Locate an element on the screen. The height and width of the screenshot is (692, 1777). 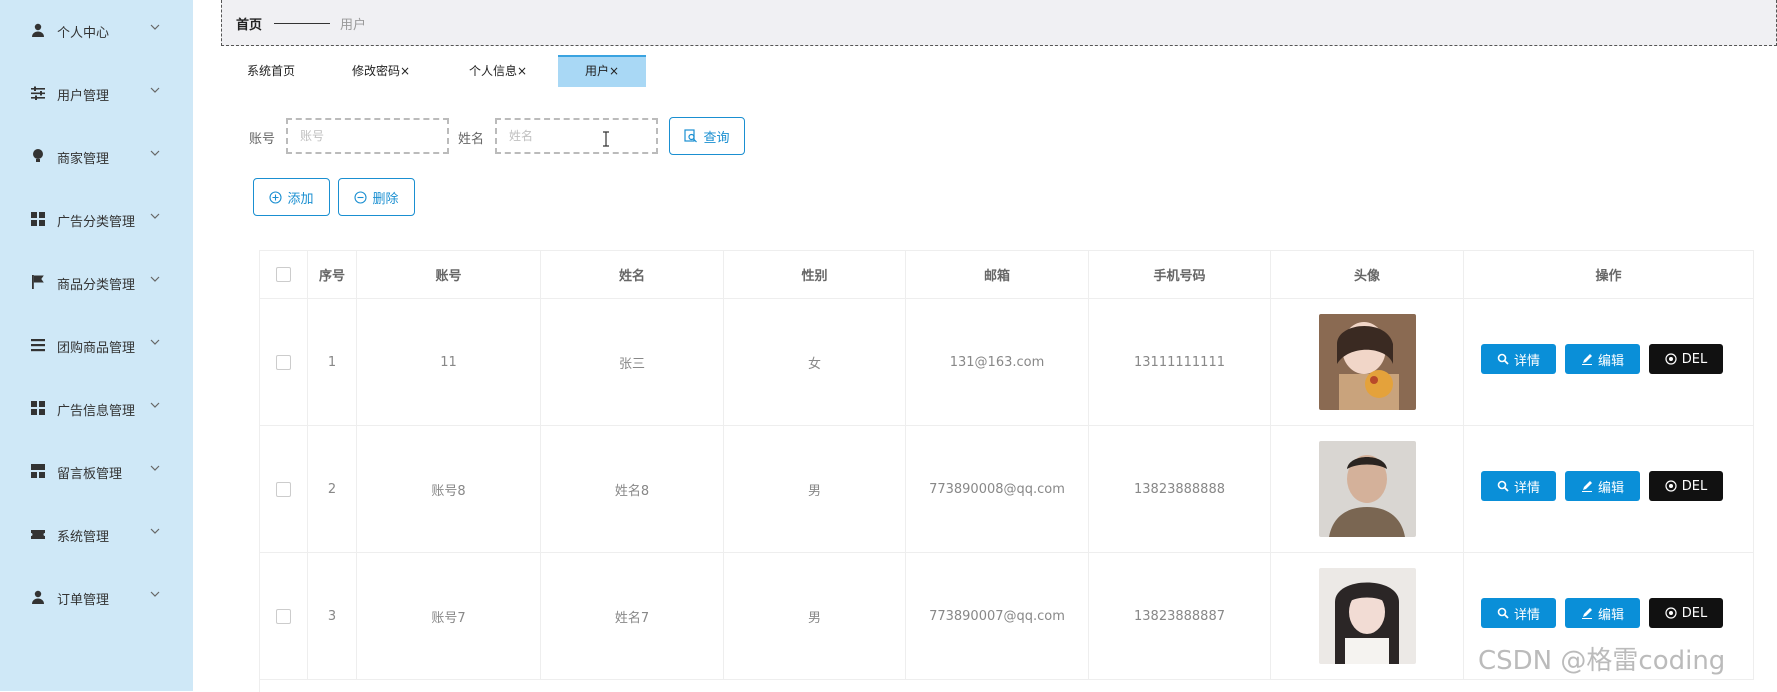
cell-name: 姓名7 is located at coordinates (632, 616).